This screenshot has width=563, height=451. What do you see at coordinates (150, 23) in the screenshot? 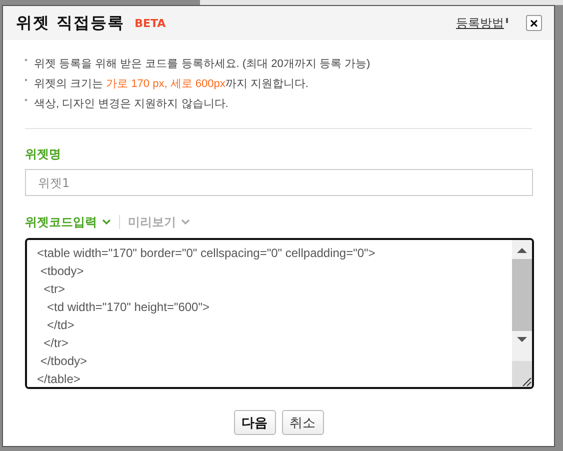
I see `beta-label: BETA` at bounding box center [150, 23].